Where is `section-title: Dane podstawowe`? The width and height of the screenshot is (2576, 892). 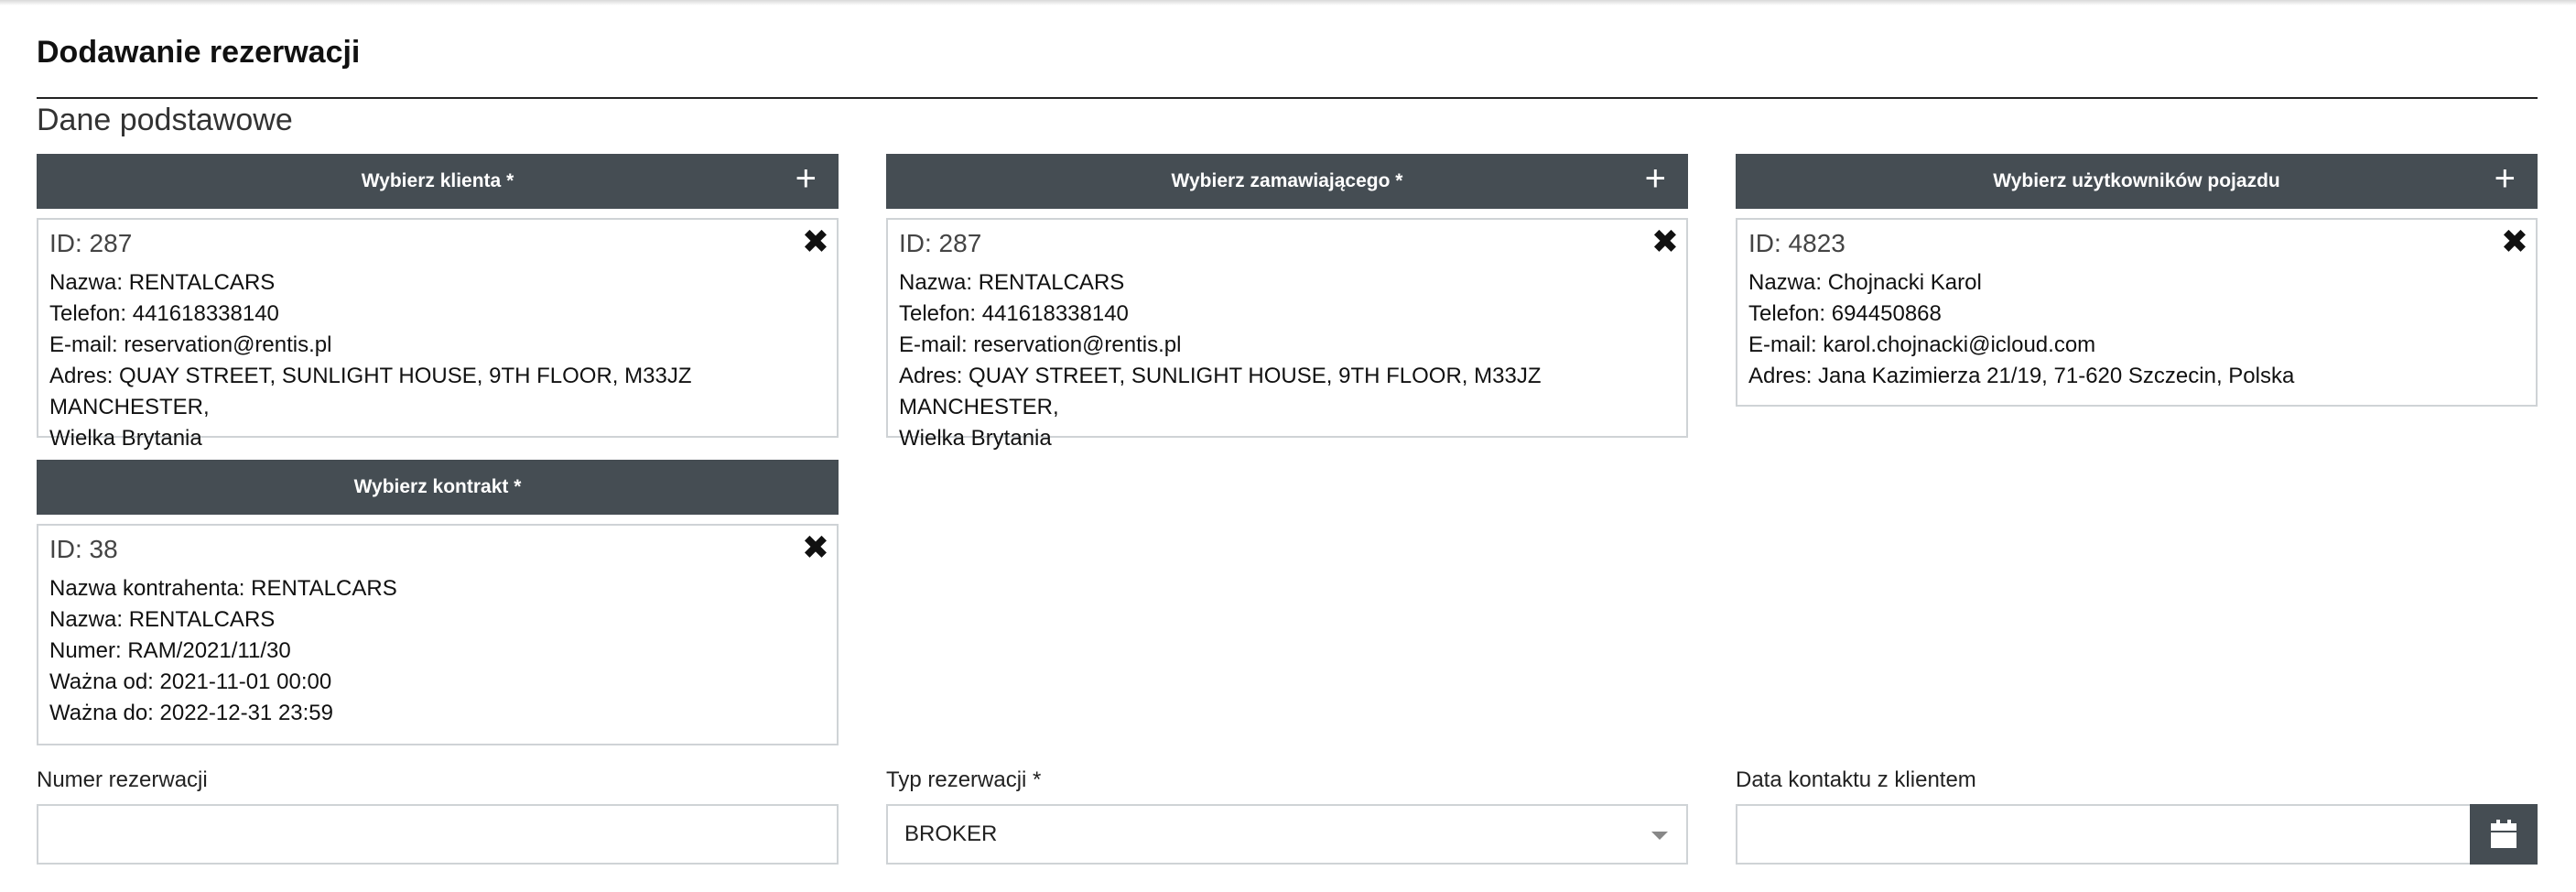
section-title: Dane podstawowe is located at coordinates (165, 120).